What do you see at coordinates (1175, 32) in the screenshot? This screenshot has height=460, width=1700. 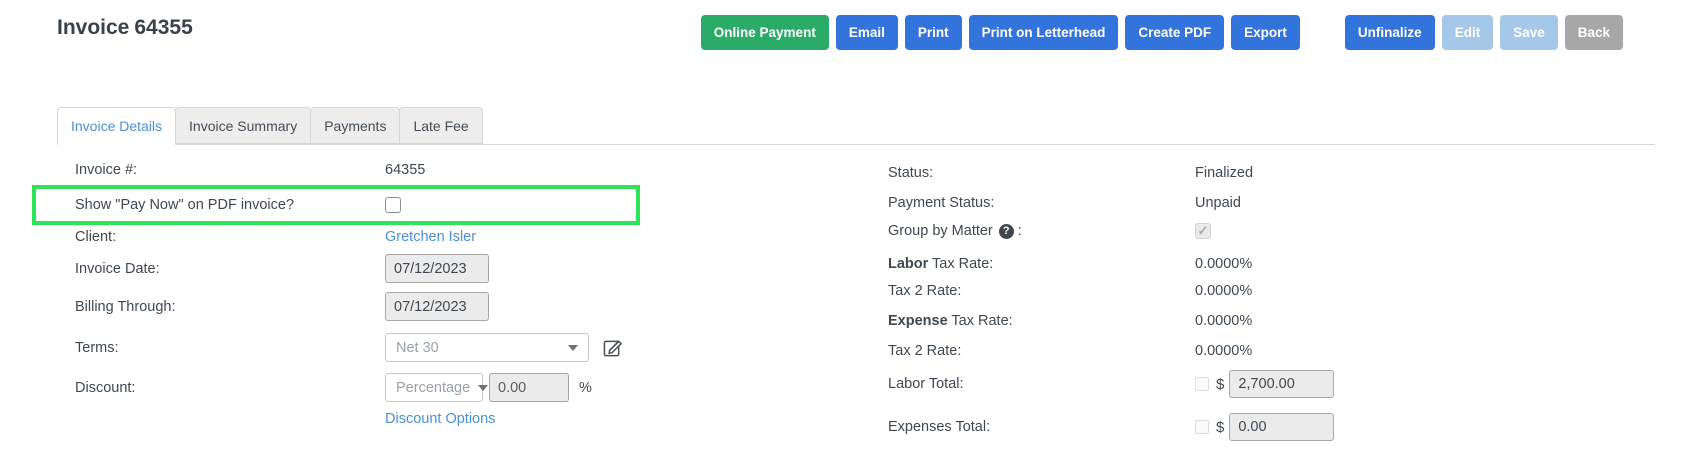 I see `create-pdf-button: Create PDF` at bounding box center [1175, 32].